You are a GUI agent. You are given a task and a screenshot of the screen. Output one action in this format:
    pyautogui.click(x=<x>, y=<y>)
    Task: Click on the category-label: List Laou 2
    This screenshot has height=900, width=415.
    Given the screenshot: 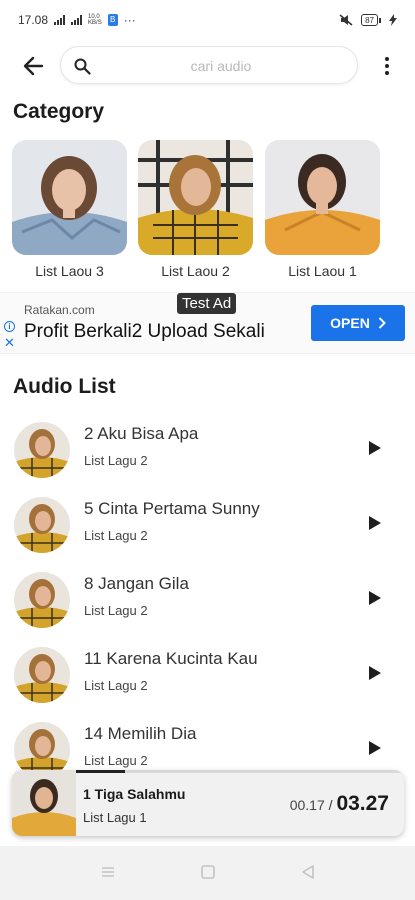 What is the action you would take?
    pyautogui.click(x=195, y=271)
    